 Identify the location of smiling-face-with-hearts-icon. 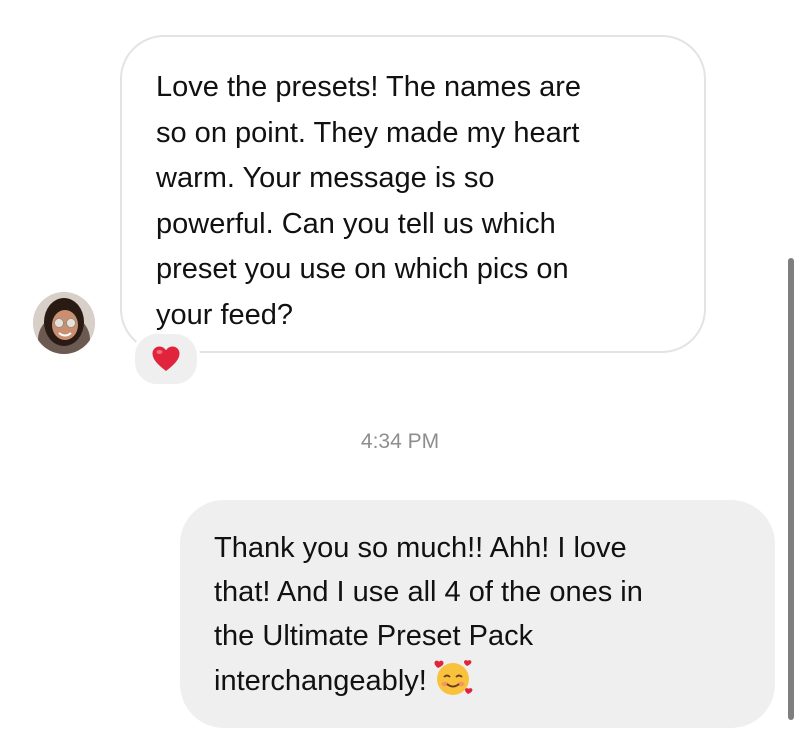
(453, 678).